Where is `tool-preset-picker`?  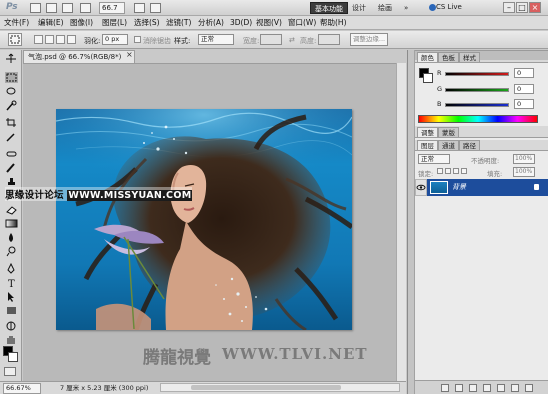
tool-preset-picker is located at coordinates (15, 39).